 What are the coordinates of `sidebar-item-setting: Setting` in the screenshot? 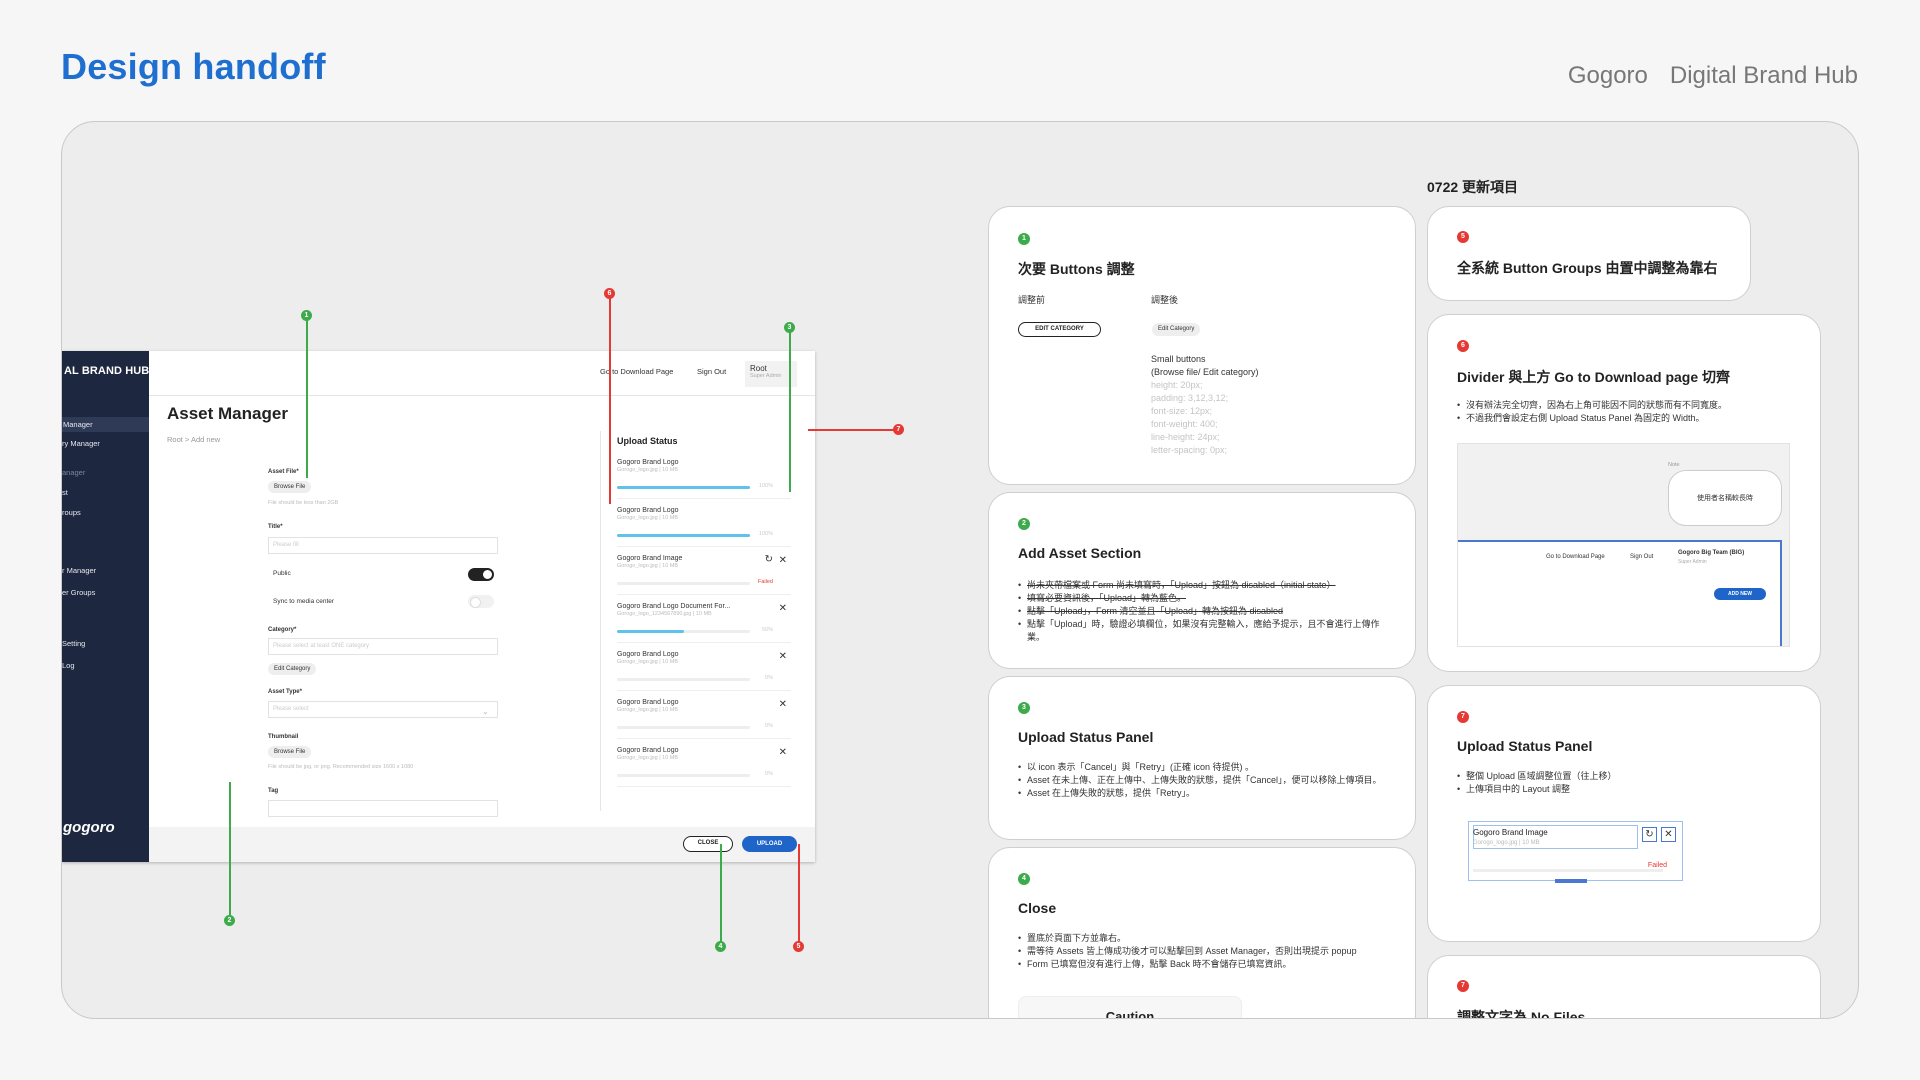 It's located at (73, 643).